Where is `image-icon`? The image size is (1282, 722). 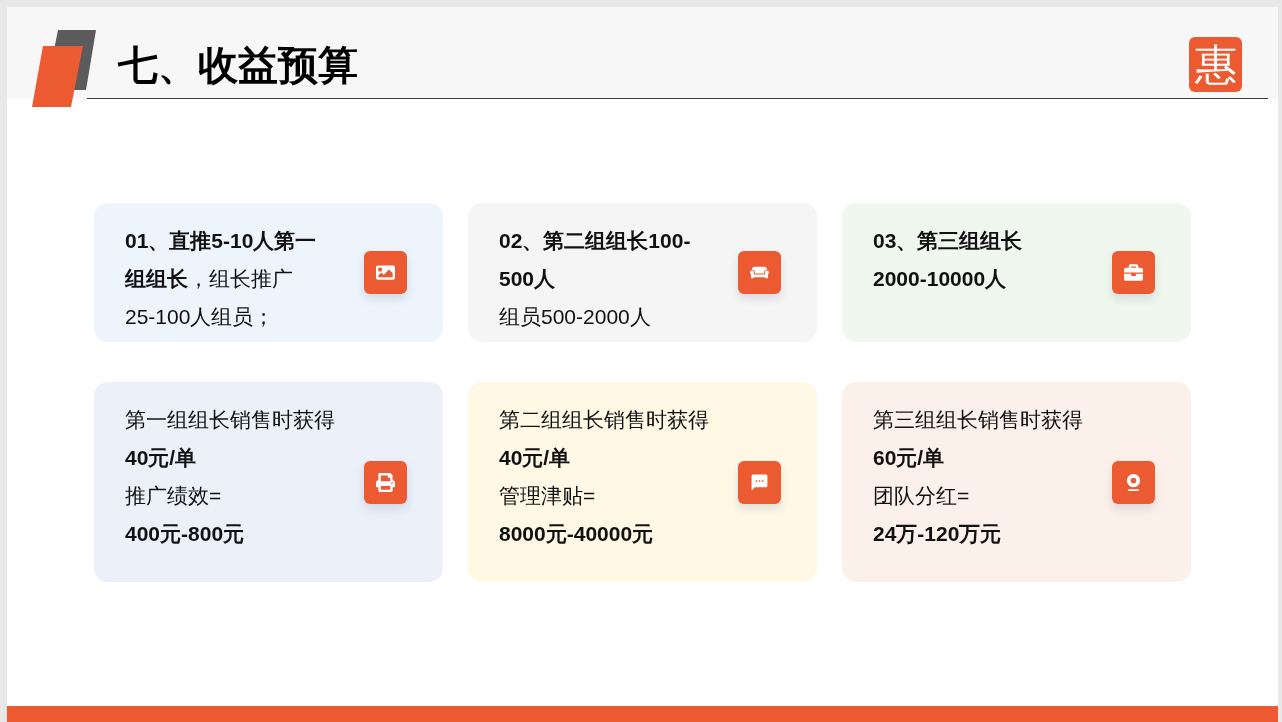 image-icon is located at coordinates (385, 272).